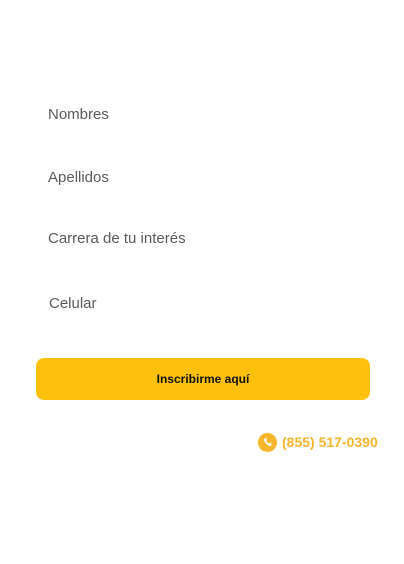 This screenshot has width=404, height=564. I want to click on carrera-input, so click(208, 238).